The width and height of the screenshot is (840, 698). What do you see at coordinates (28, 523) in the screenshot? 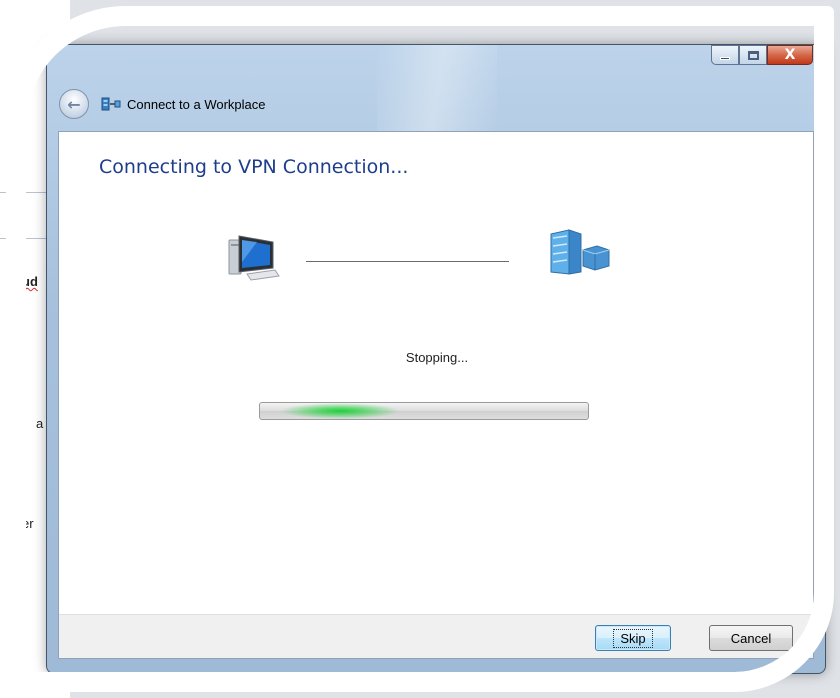
I see `background-text-fragment: er` at bounding box center [28, 523].